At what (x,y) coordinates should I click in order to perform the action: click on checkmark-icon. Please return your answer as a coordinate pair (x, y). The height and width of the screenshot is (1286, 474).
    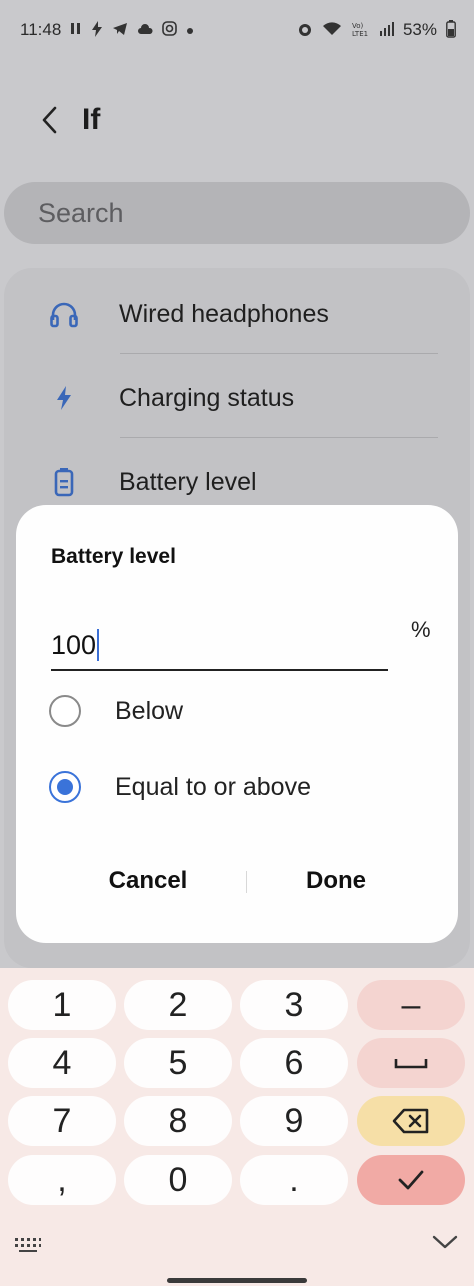
    Looking at the image, I should click on (411, 1180).